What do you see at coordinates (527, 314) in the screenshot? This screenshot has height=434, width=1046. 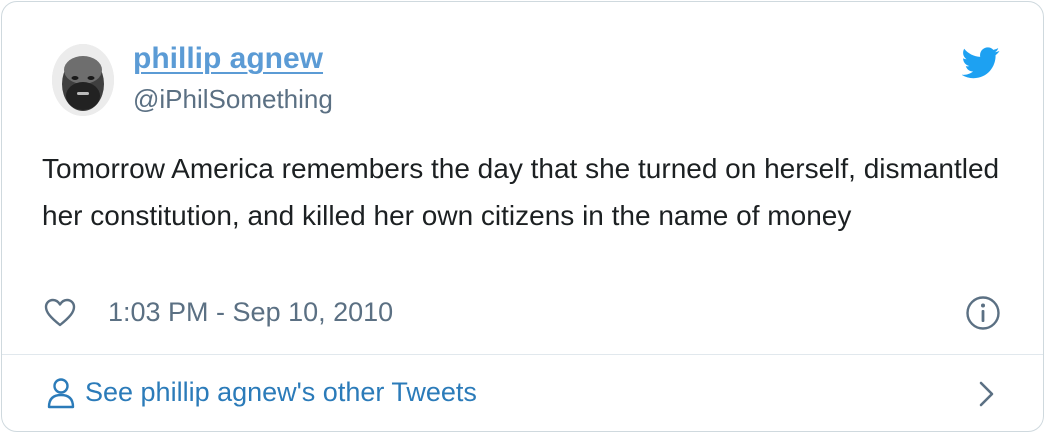 I see `tweet-meta-row: 1:03 PM - Sep 10, 2010` at bounding box center [527, 314].